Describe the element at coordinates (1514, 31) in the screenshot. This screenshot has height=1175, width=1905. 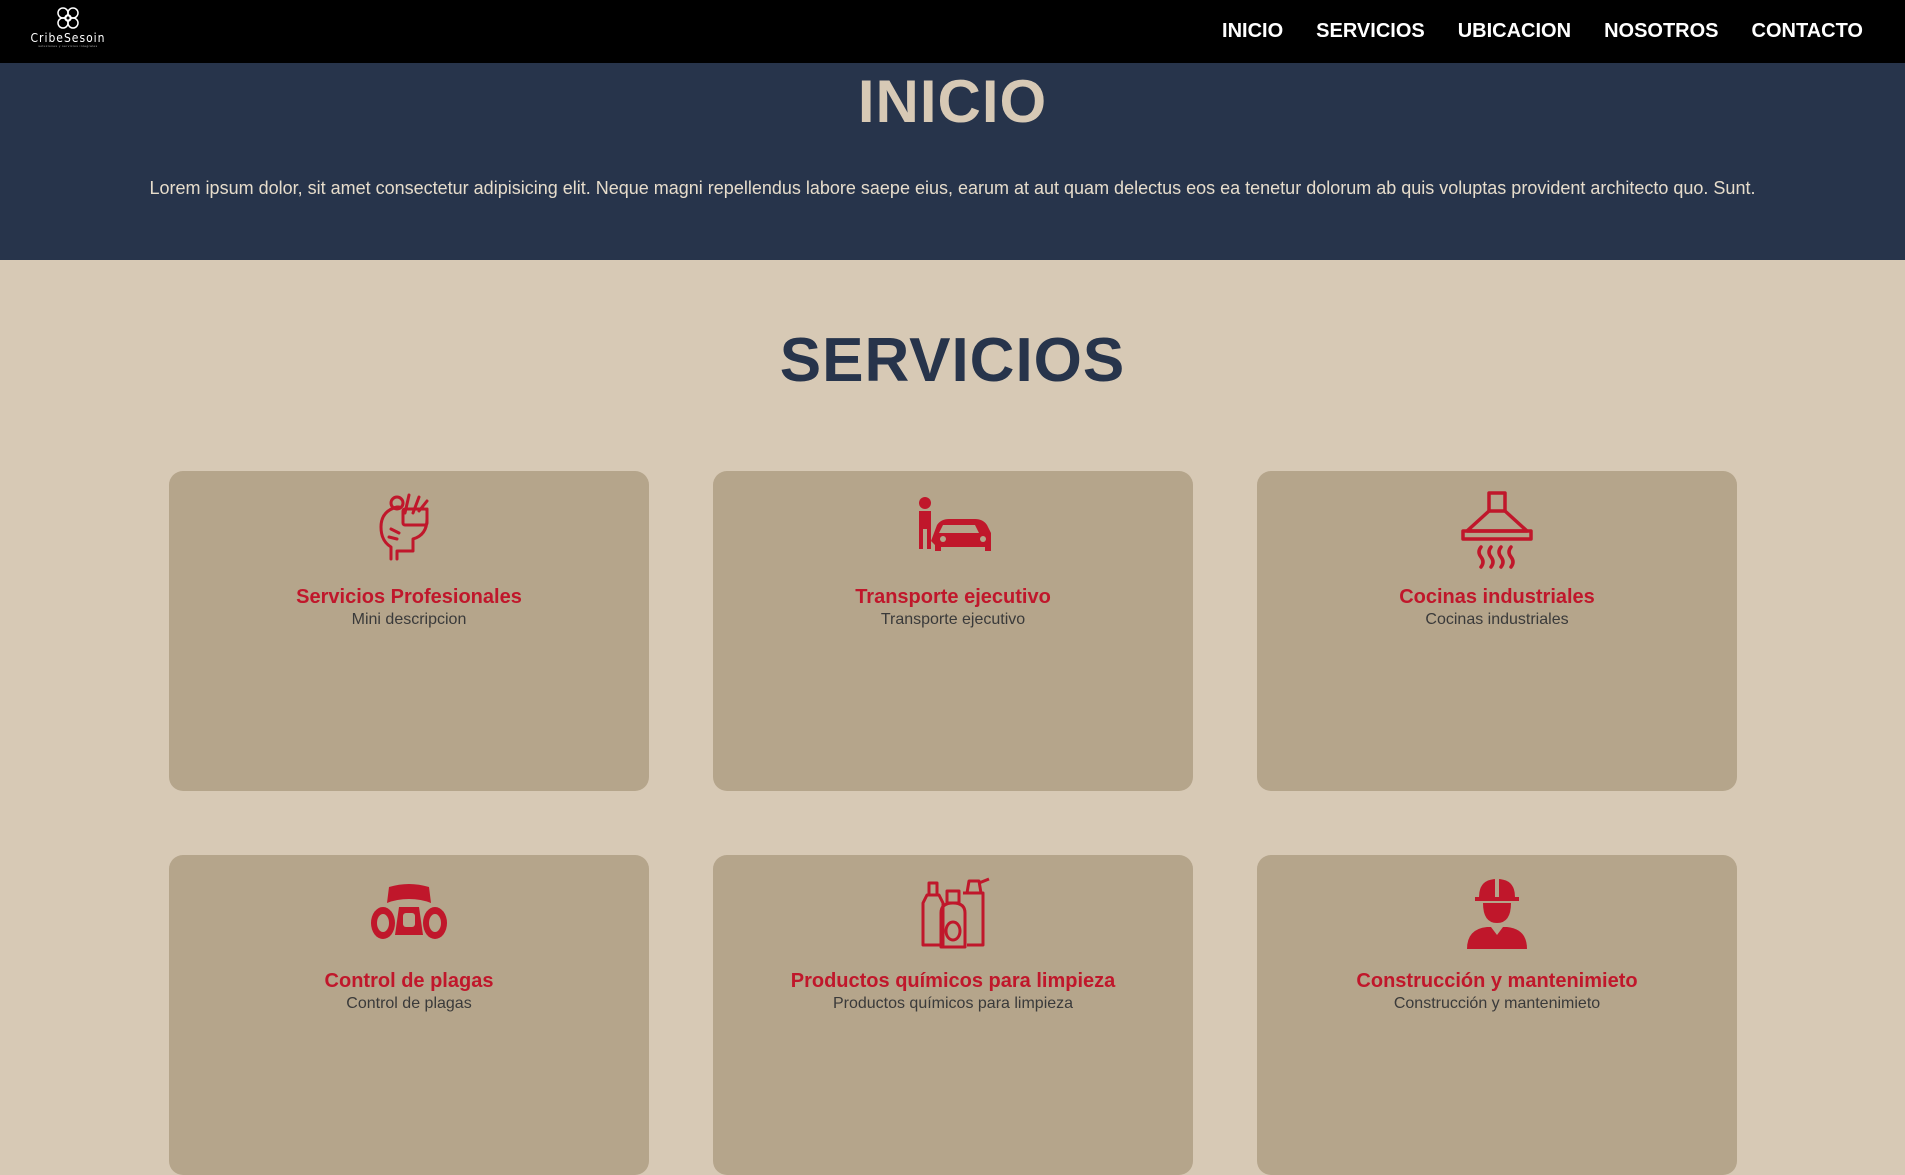
I see `nav-ubicacion: UBICACION` at that location.